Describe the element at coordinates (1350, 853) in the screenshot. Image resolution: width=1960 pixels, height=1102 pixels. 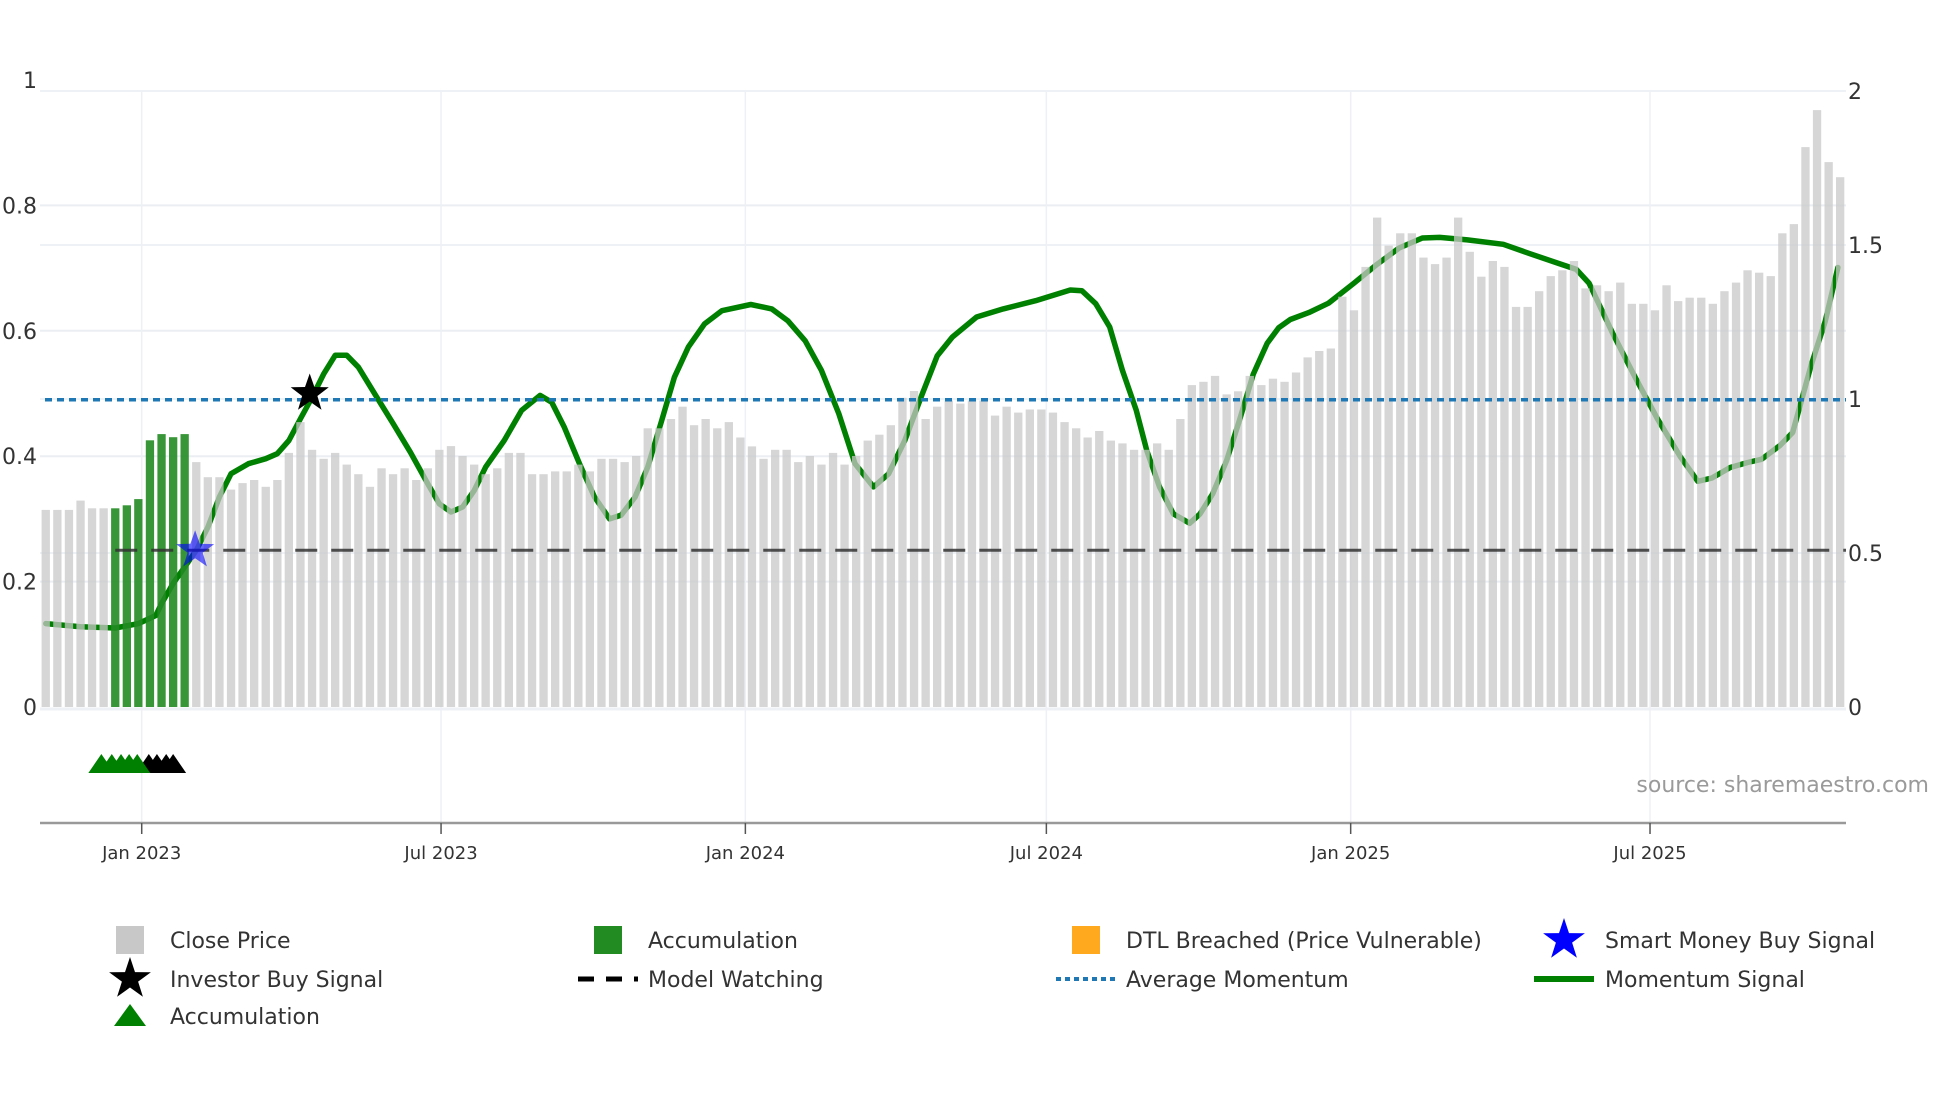
I see `x-tick-label: Jan 2025` at that location.